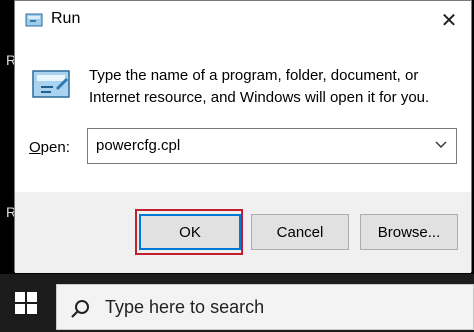 This screenshot has height=332, width=474. What do you see at coordinates (272, 146) in the screenshot?
I see `open-combobox: powercfg.cpl` at bounding box center [272, 146].